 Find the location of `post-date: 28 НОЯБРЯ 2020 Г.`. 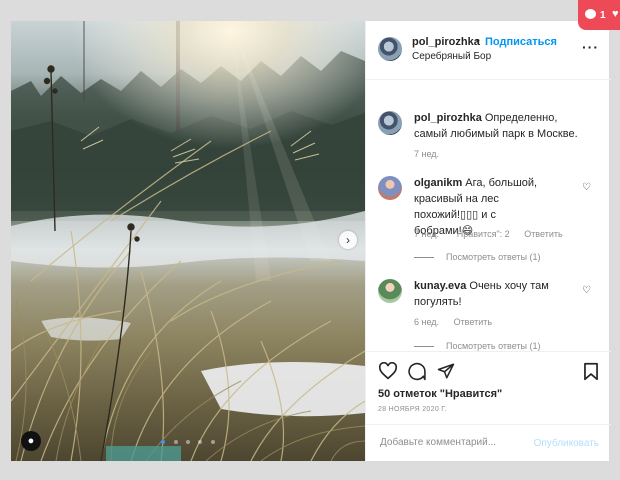

post-date: 28 НОЯБРЯ 2020 Г. is located at coordinates (412, 409).